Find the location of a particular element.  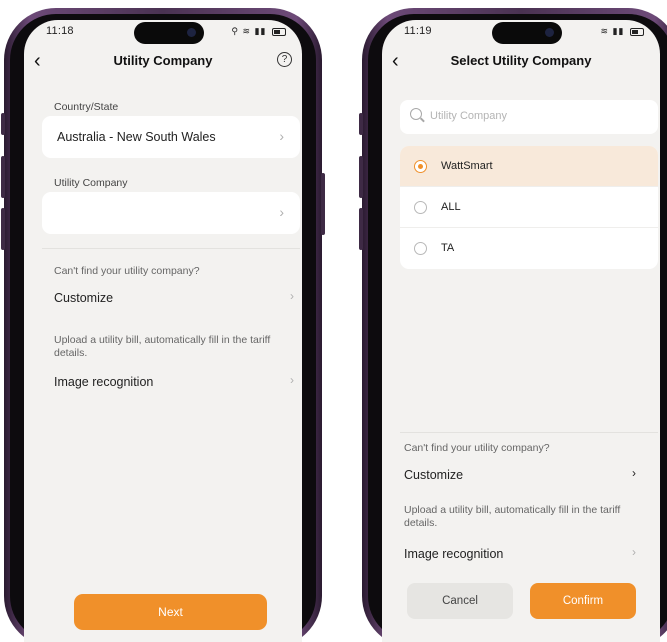

search-input: Utility Company is located at coordinates (529, 117).